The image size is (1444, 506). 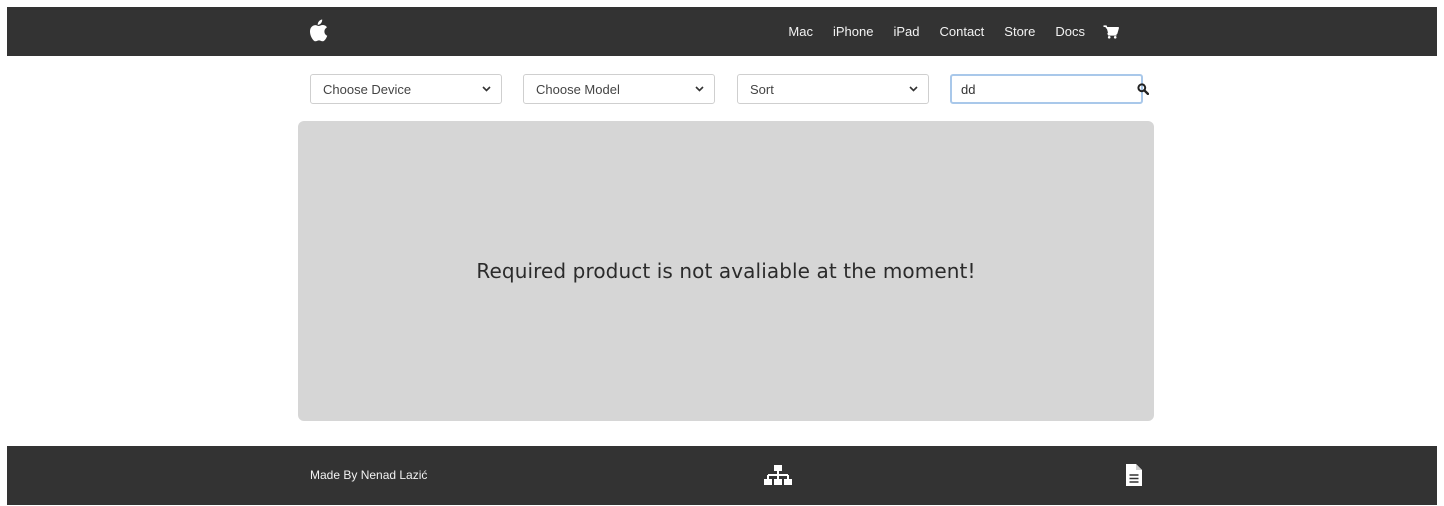 I want to click on search-box, so click(x=1049, y=89).